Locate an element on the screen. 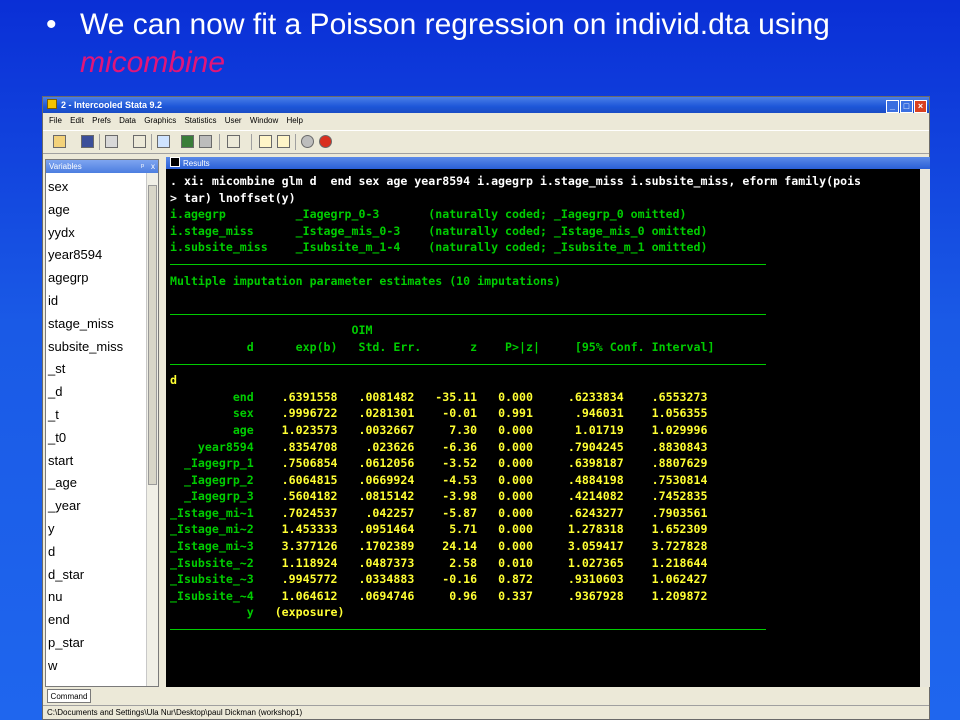 The image size is (960, 720). variable-item: nu is located at coordinates (96, 597).